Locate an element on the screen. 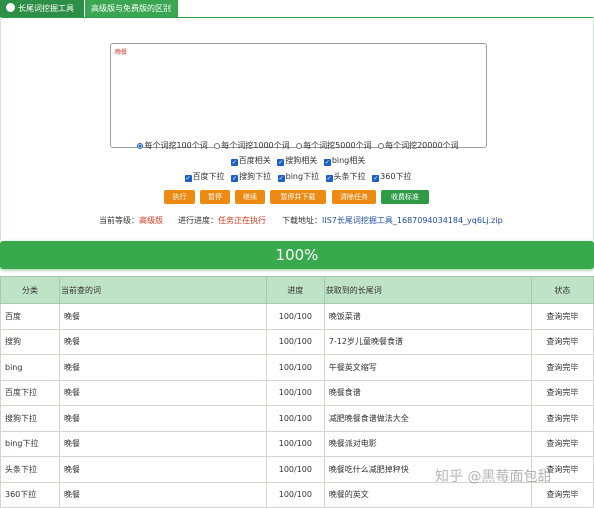 The width and height of the screenshot is (594, 508). table-row: 搜狗下拉 晚餐 100/100 减肥晚餐食谱做法大全 查询完毕 is located at coordinates (297, 418).